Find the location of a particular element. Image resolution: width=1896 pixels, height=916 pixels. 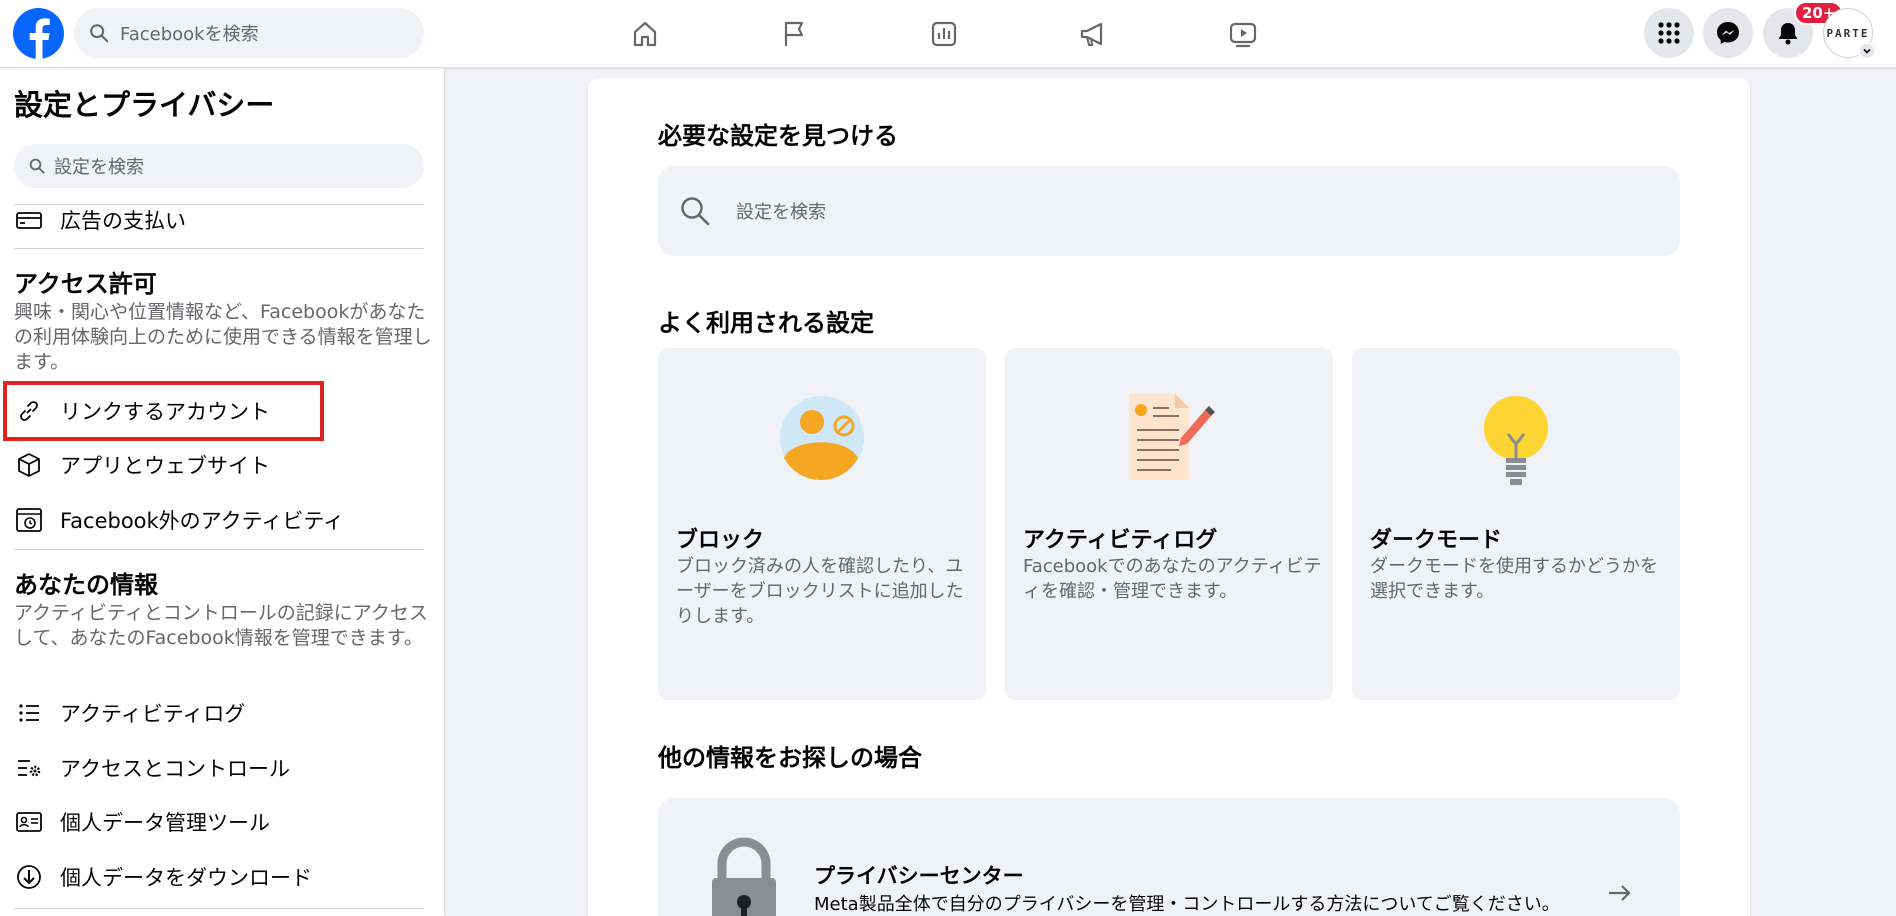

privacy-center-title: プライバシーセンター is located at coordinates (919, 876).